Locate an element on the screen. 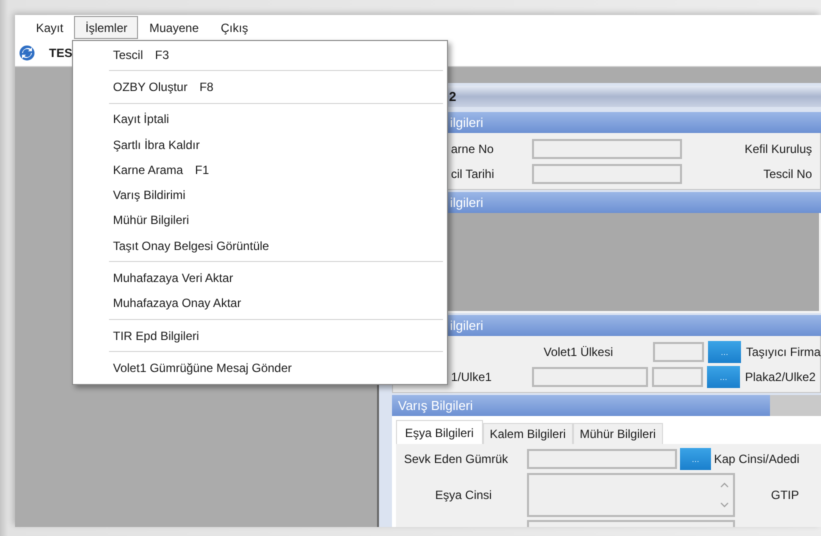 This screenshot has width=821, height=536. field-label: Tescil No is located at coordinates (787, 173).